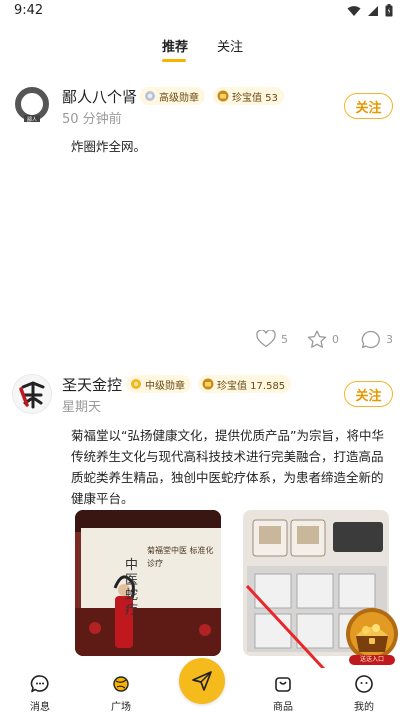 This screenshot has height=720, width=405. I want to click on nav-label: 消息, so click(40, 707).